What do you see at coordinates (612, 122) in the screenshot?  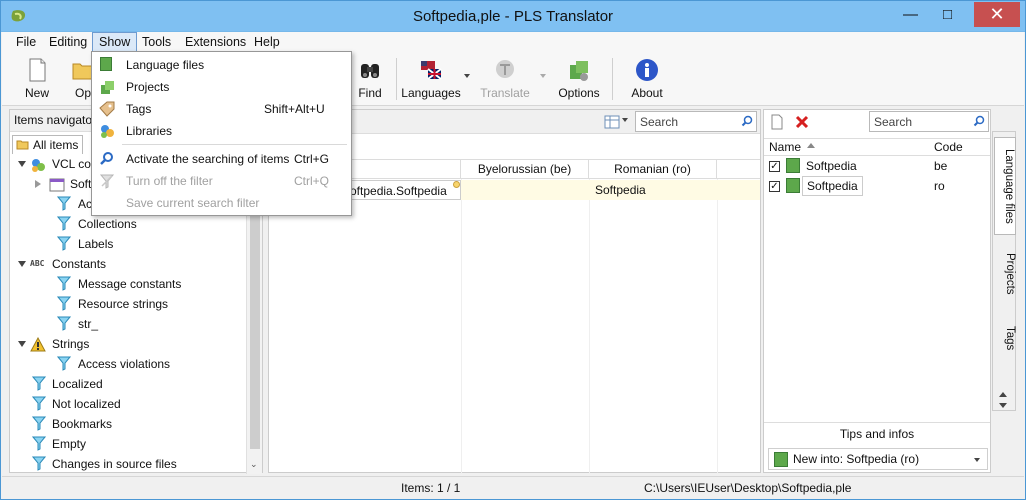 I see `view-options-icon` at bounding box center [612, 122].